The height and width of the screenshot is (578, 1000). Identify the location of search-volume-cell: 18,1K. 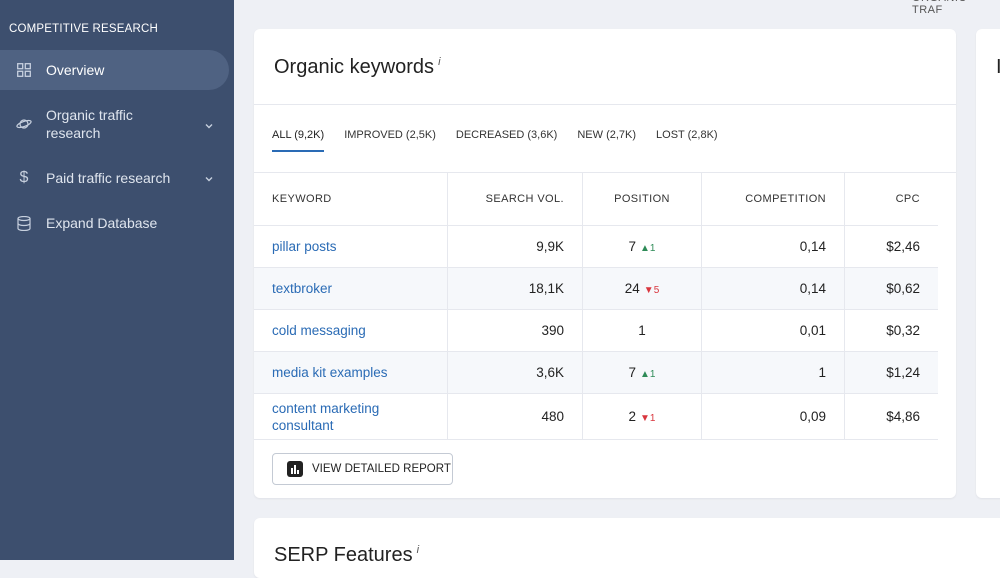
(515, 288).